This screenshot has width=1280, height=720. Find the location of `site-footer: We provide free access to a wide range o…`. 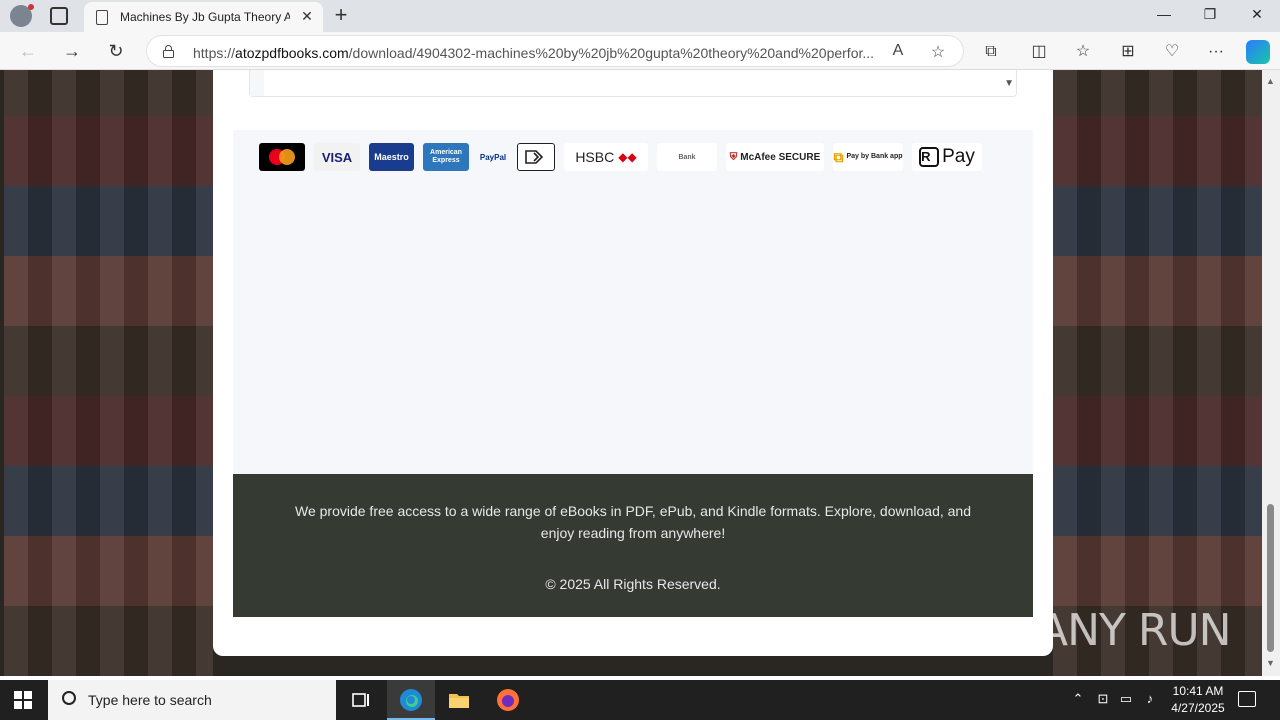

site-footer: We provide free access to a wide range o… is located at coordinates (633, 545).